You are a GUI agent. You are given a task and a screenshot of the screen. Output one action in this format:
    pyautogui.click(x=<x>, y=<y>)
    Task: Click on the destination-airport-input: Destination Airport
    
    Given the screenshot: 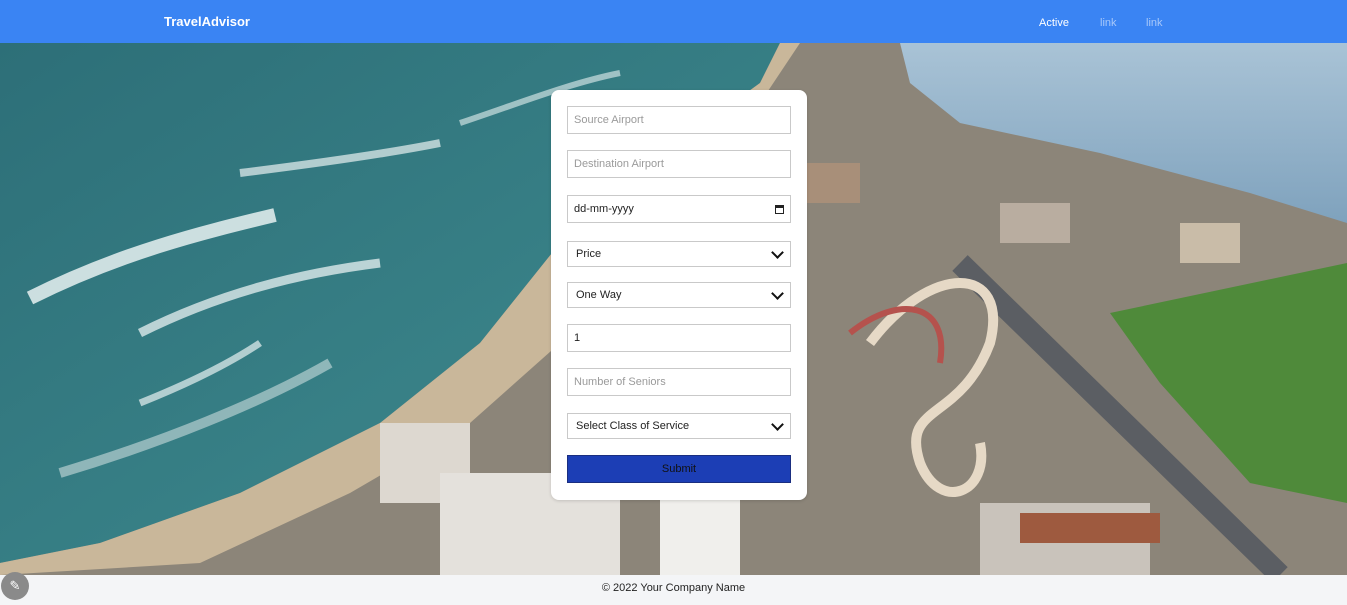 What is the action you would take?
    pyautogui.click(x=679, y=164)
    